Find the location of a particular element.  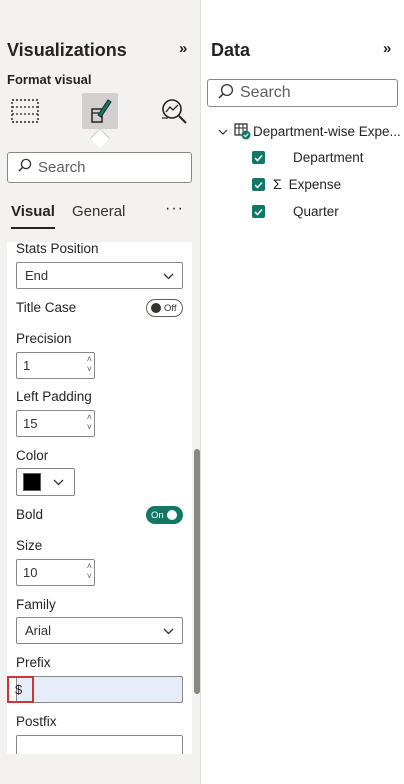

field-quarter: Quarter is located at coordinates (316, 211).